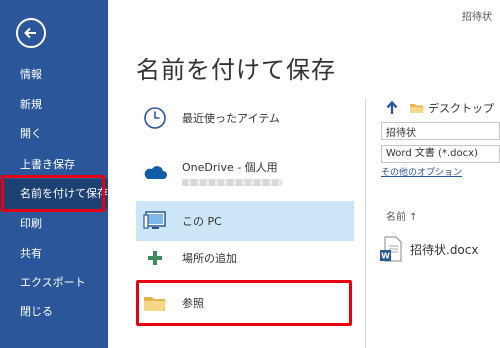  I want to click on save-as-highlight-box, so click(53, 193).